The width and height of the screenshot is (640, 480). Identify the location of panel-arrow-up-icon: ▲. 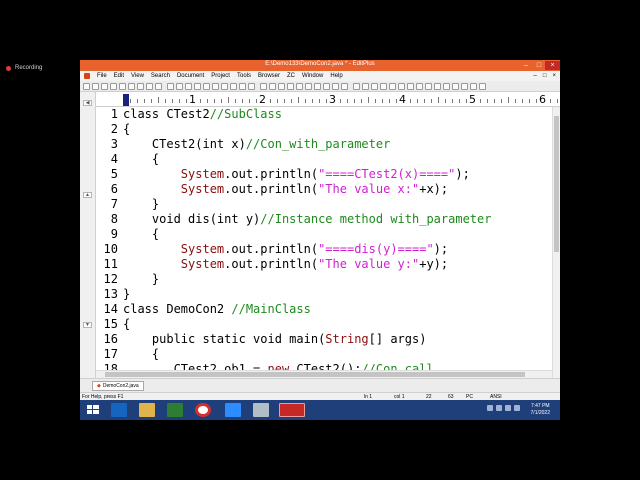
(87, 195).